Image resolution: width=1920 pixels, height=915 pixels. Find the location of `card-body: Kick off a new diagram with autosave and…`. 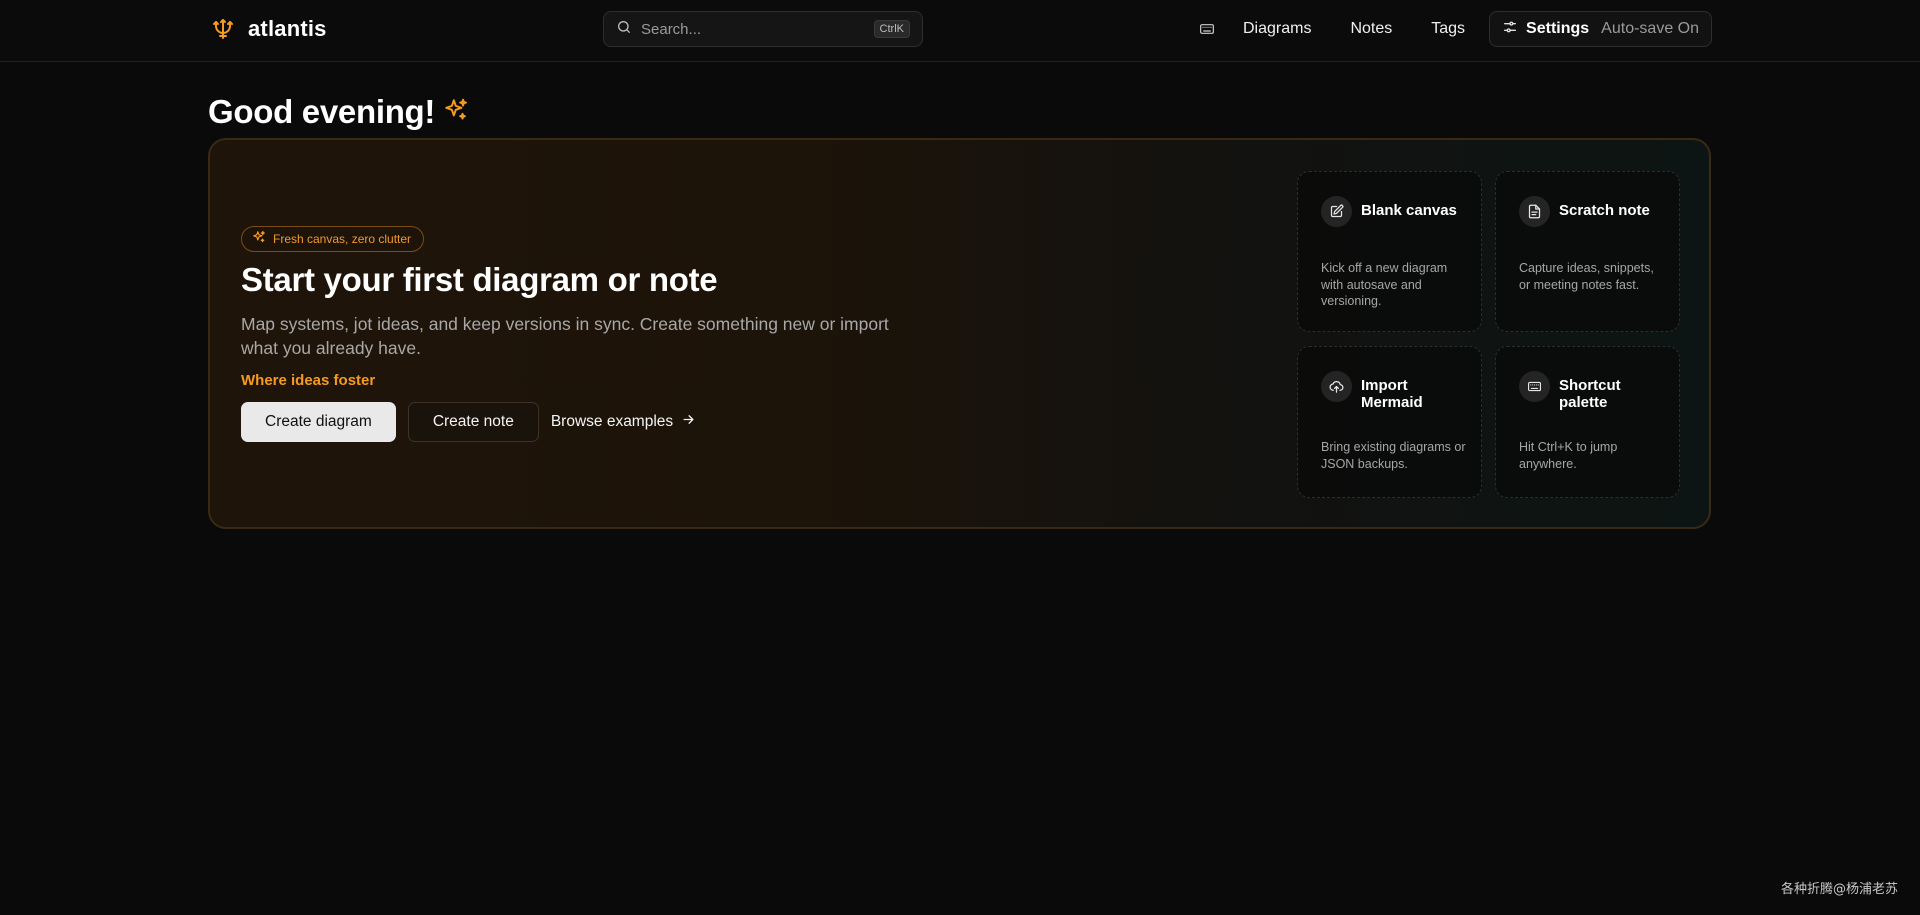

card-body: Kick off a new diagram with autosave and… is located at coordinates (1384, 284).